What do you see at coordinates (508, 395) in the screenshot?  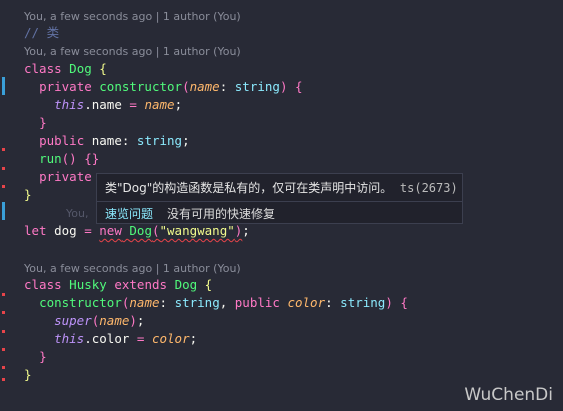 I see `watermark: WuChenDi` at bounding box center [508, 395].